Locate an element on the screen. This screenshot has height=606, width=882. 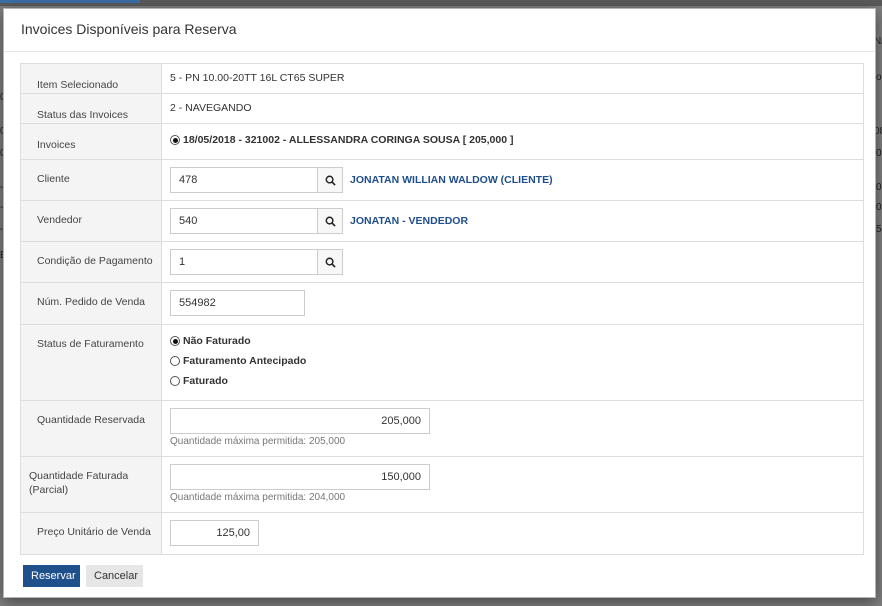
vendedor-cell: JONATAN - VENDEDOR is located at coordinates (512, 221).